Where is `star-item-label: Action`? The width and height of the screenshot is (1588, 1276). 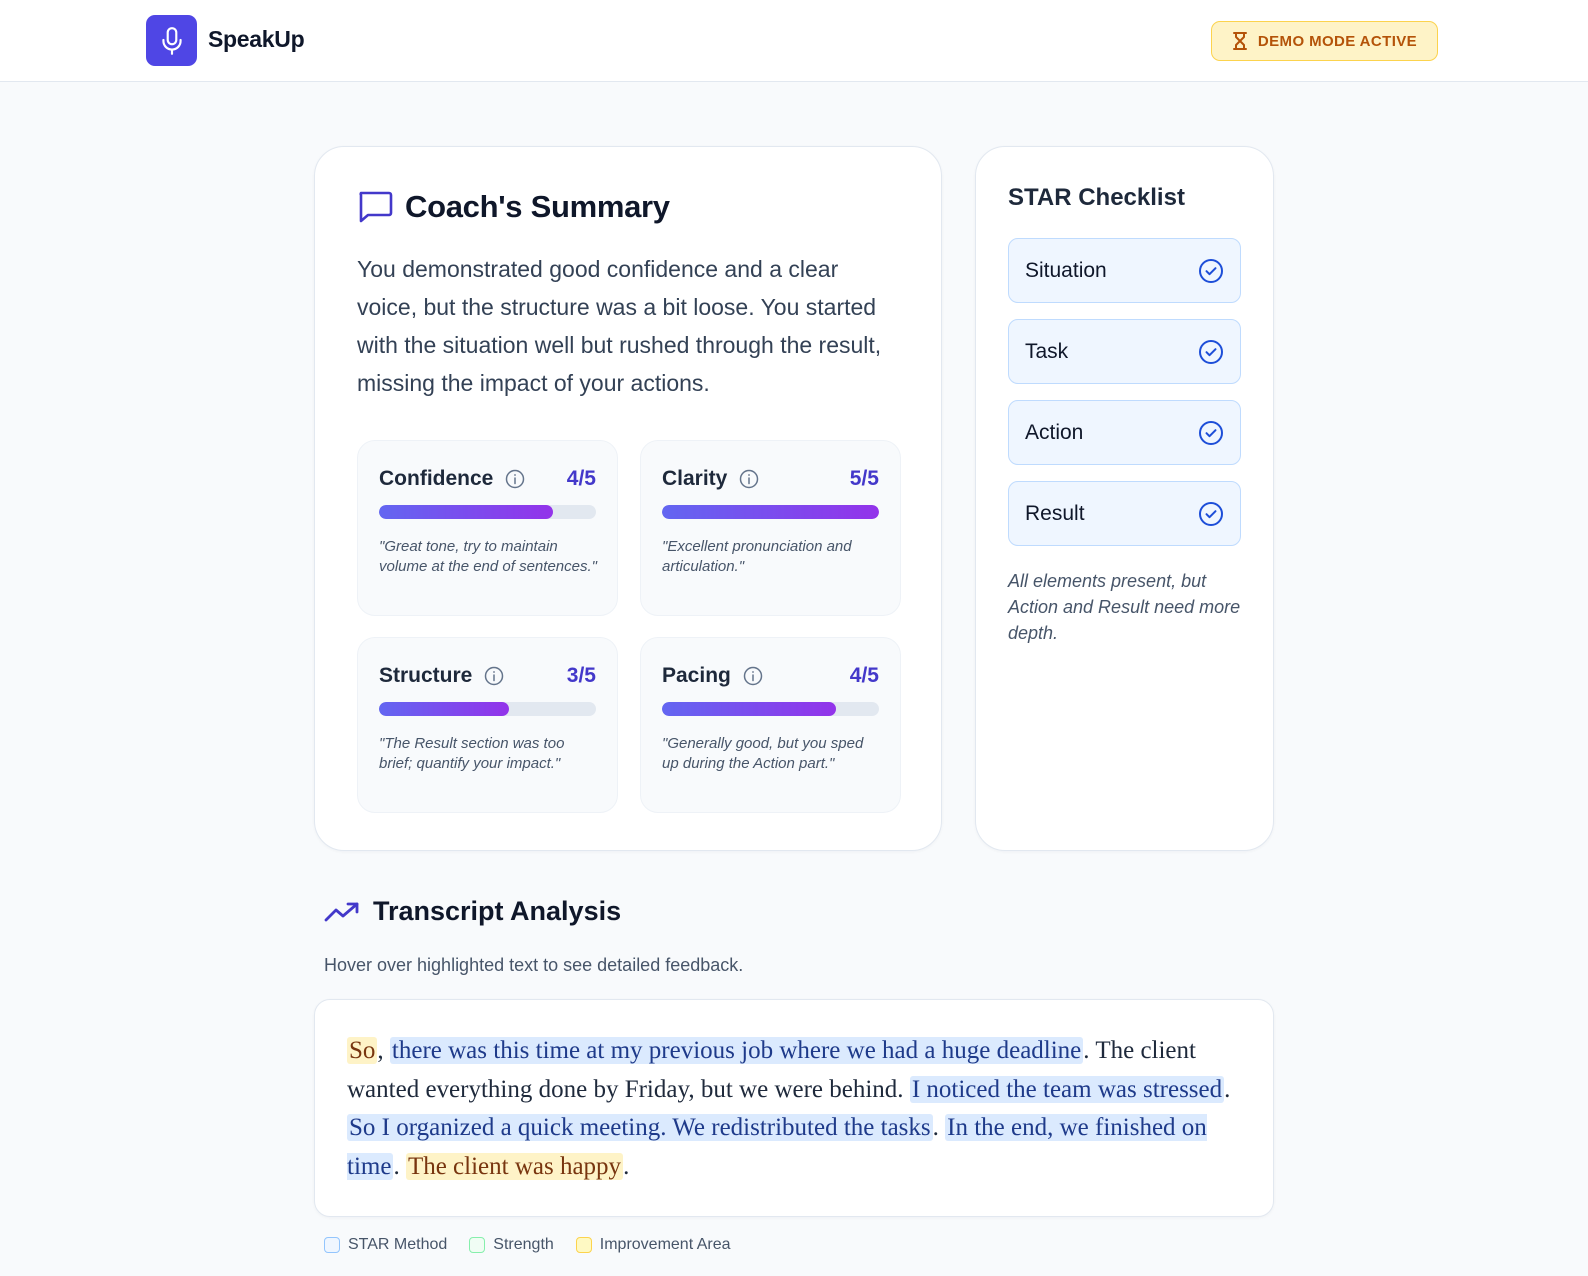
star-item-label: Action is located at coordinates (1054, 432).